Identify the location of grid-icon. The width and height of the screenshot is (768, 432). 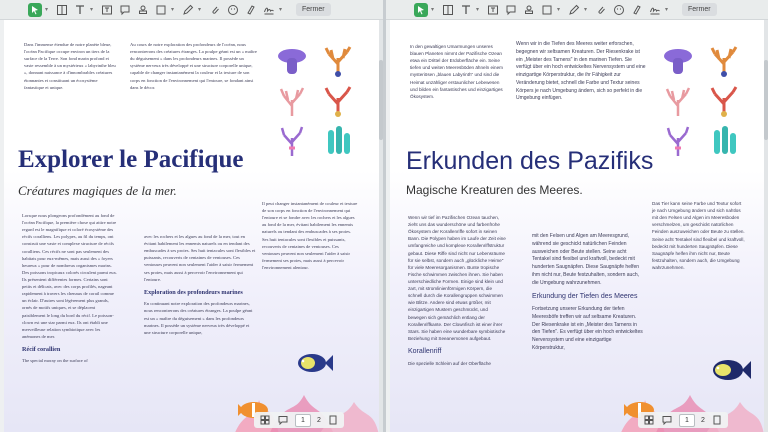
(265, 420).